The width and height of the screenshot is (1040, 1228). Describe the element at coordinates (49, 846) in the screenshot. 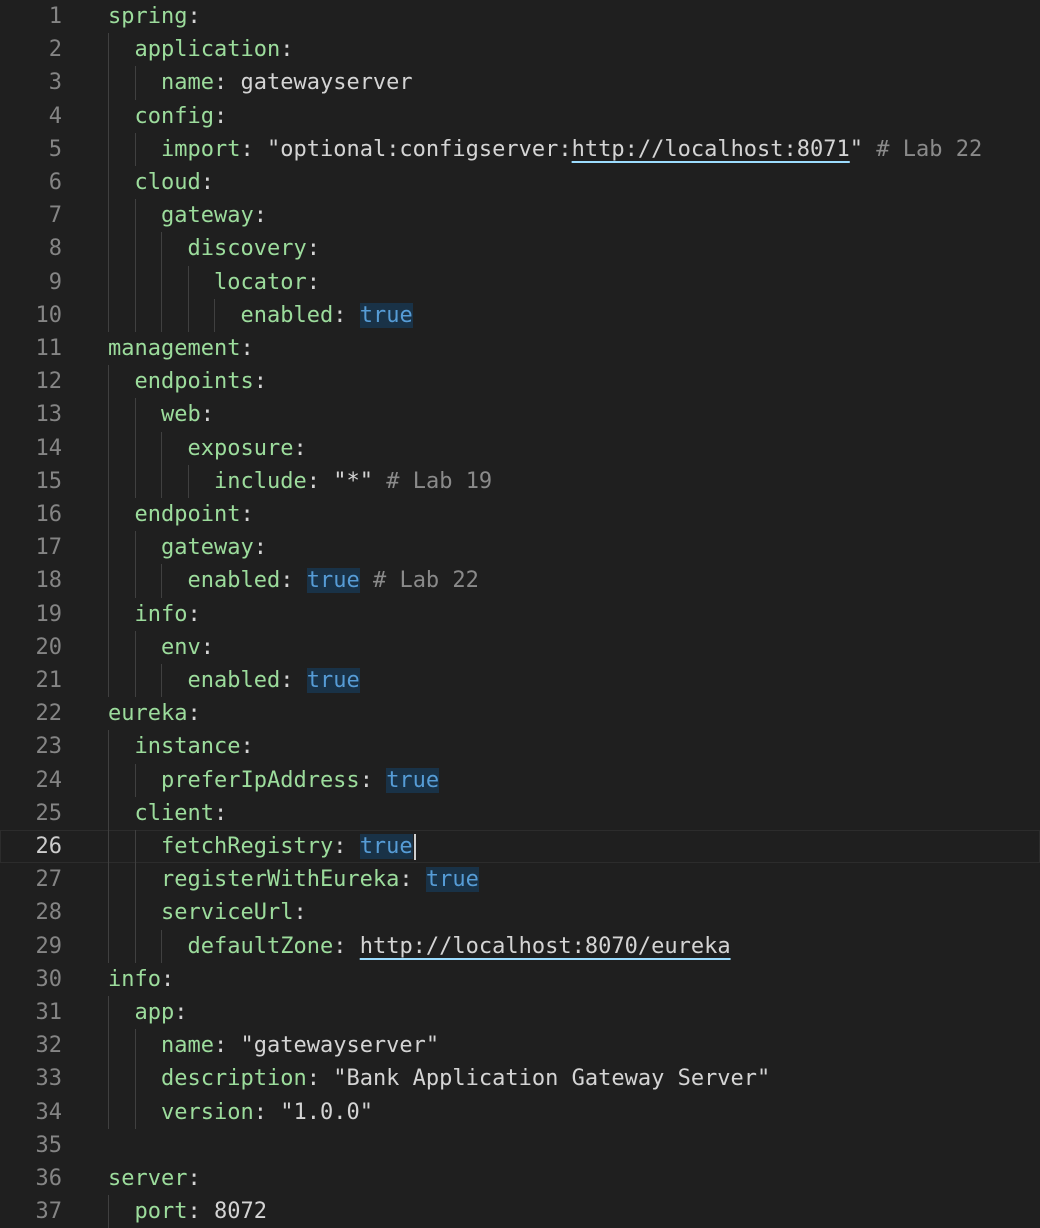

I see `line-number: 26` at that location.